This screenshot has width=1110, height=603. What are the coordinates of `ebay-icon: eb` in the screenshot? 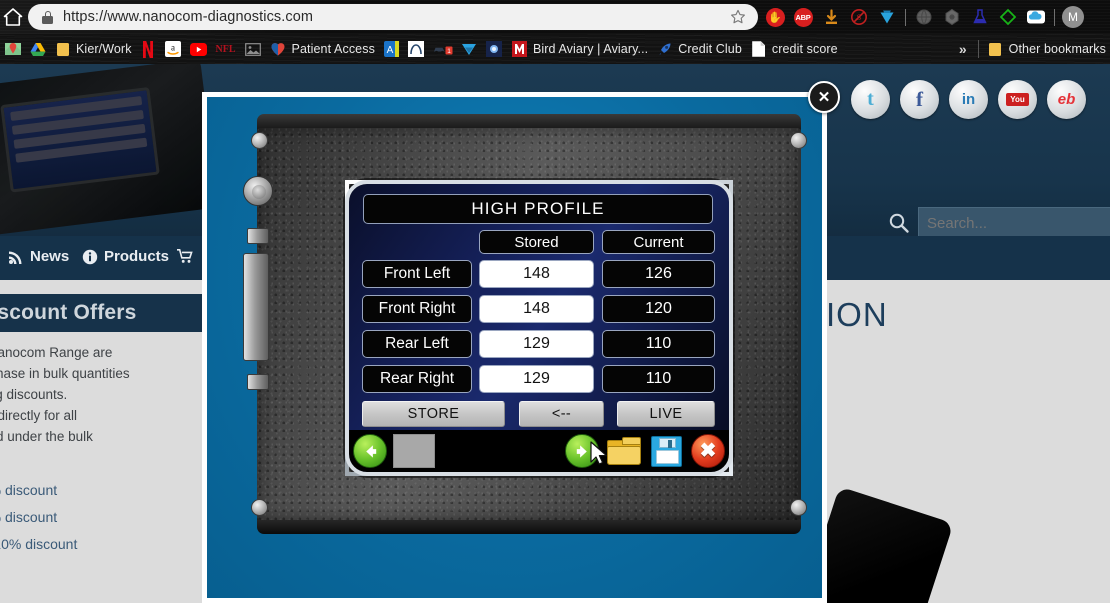 It's located at (1066, 99).